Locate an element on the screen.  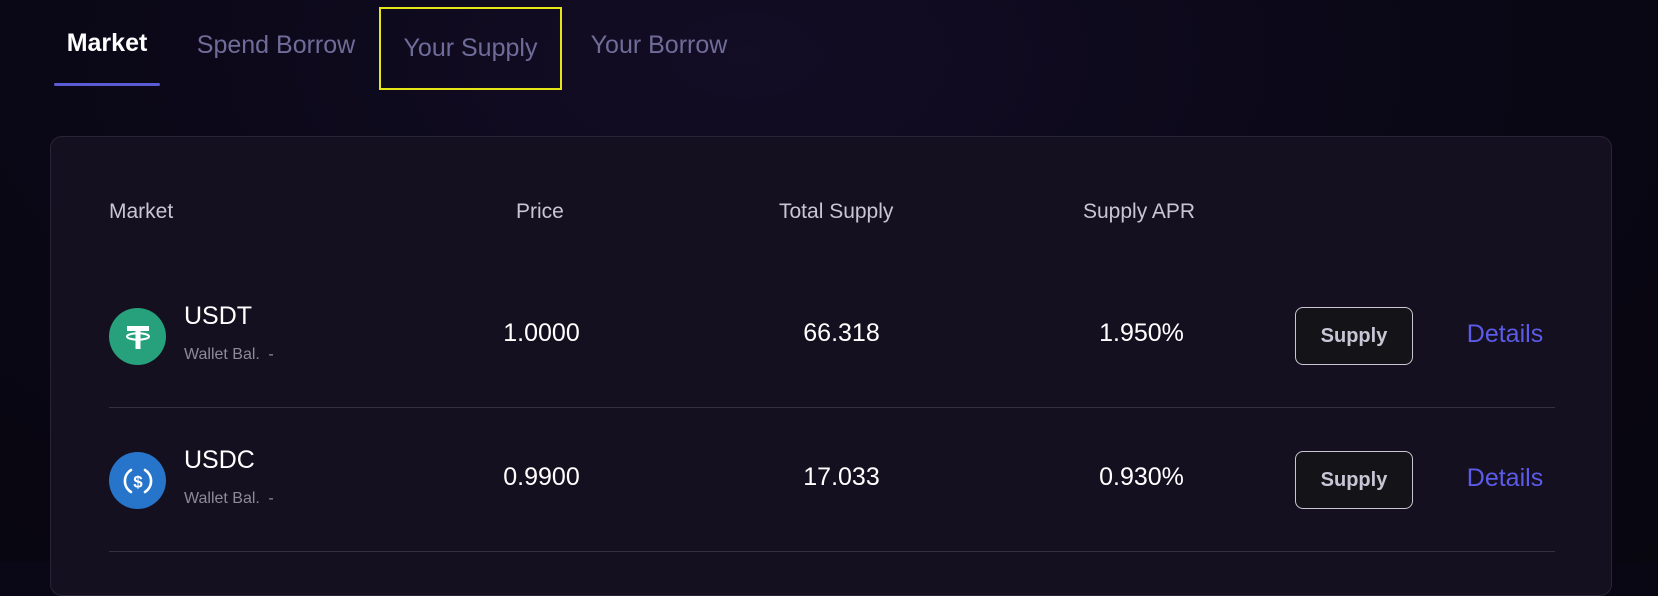
usdc-icon: $ is located at coordinates (137, 480).